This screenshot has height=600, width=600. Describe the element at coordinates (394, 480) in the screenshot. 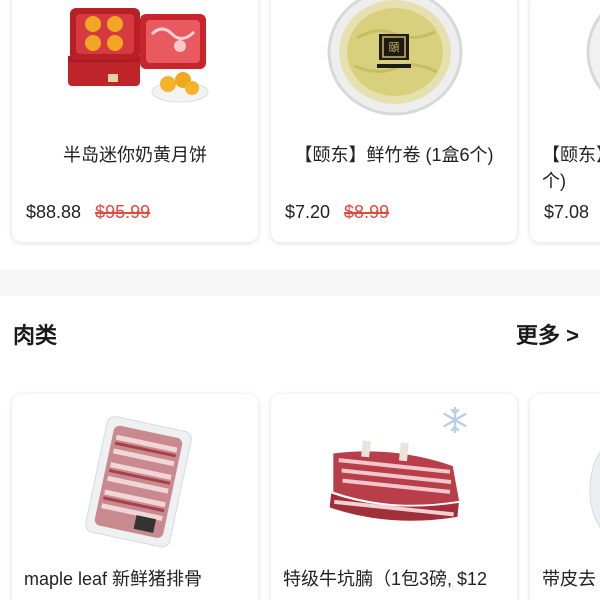

I see `beef-short-ribs-image` at that location.